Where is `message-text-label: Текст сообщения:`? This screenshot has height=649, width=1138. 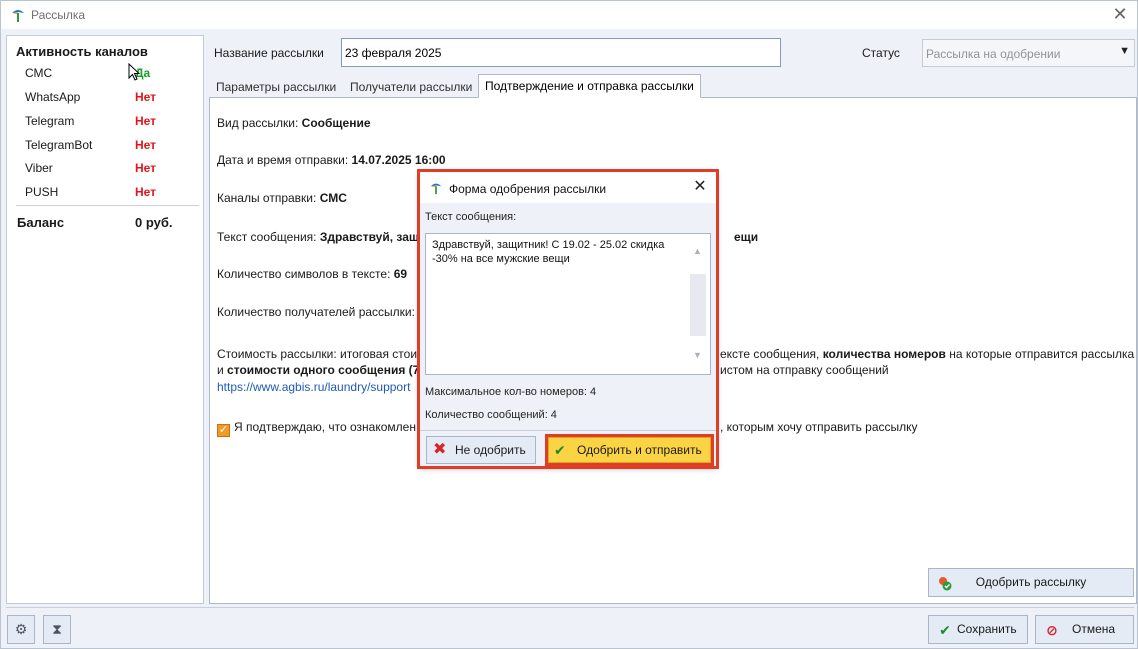
message-text-label: Текст сообщения: is located at coordinates (267, 237).